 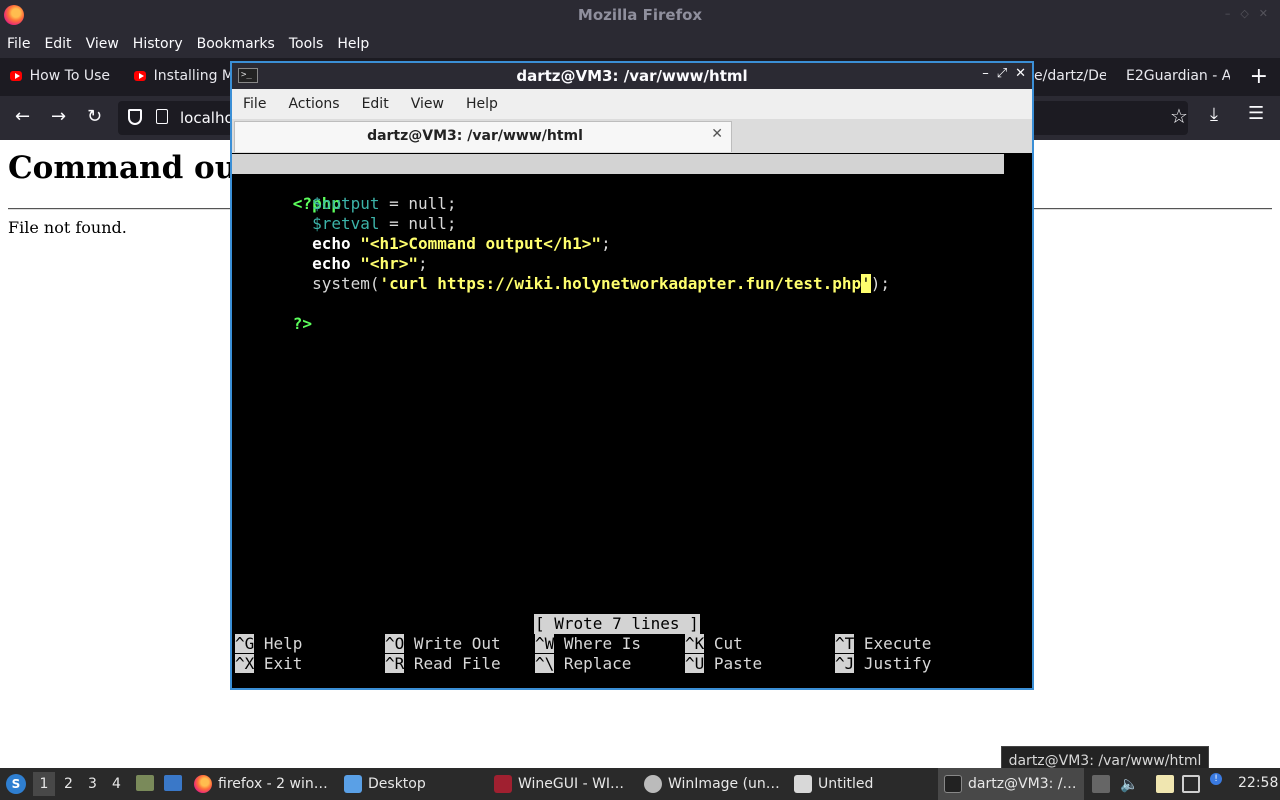 What do you see at coordinates (135, 117) in the screenshot?
I see `shield-icon` at bounding box center [135, 117].